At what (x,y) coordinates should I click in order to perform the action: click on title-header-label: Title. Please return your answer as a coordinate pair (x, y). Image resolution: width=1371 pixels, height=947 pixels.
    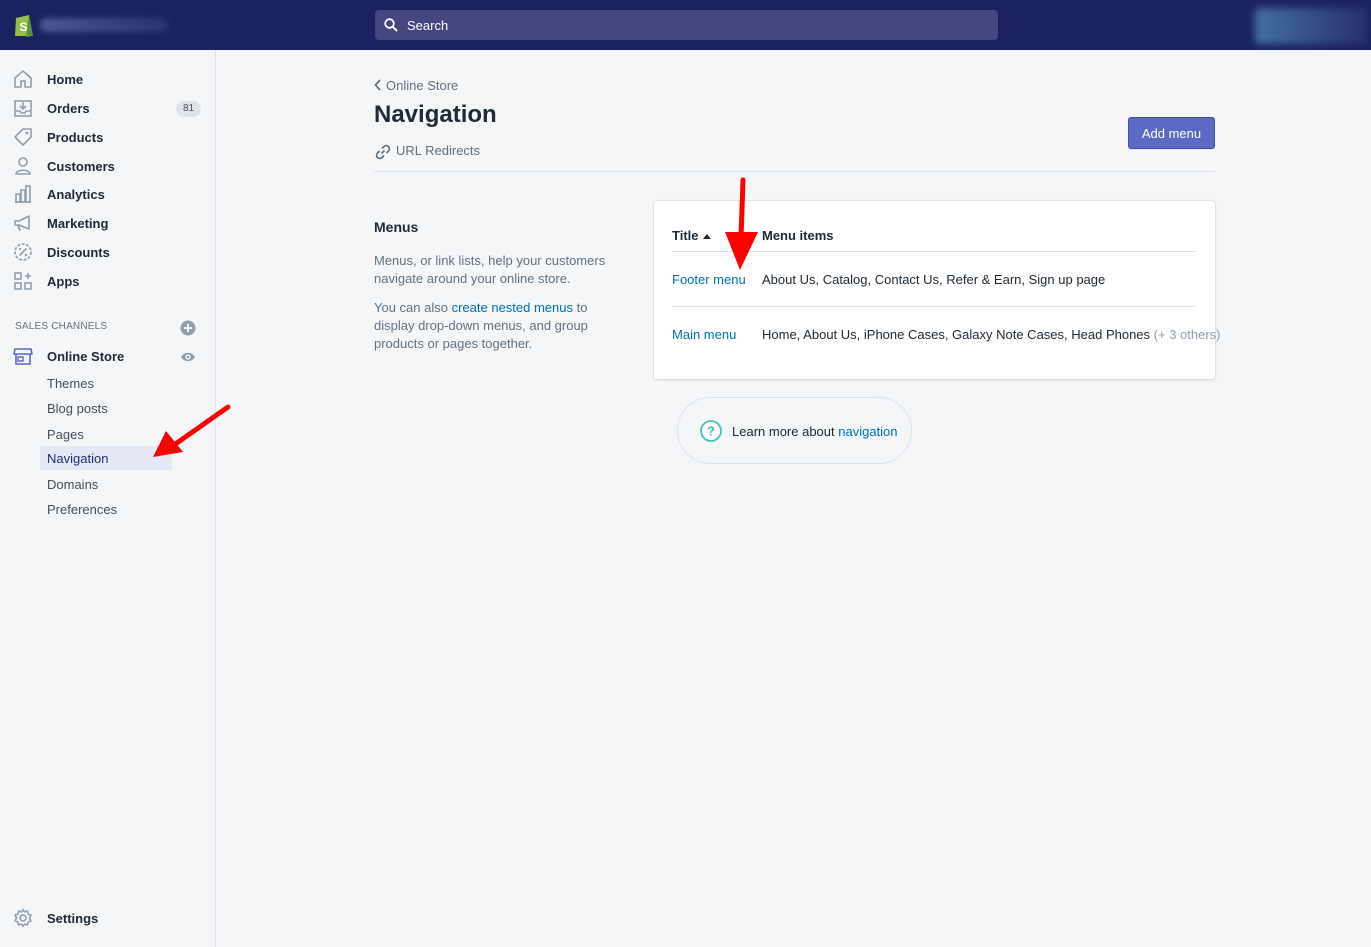
    Looking at the image, I should click on (685, 235).